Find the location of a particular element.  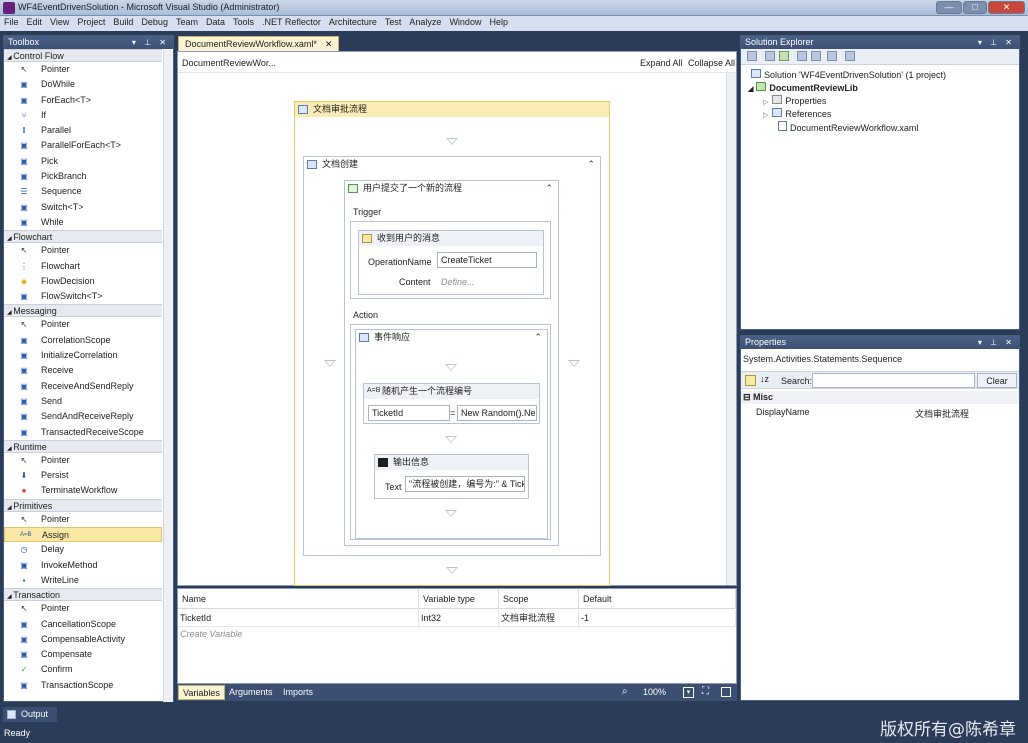

menu-item-netreflector: .NET Reflector is located at coordinates (291, 22).